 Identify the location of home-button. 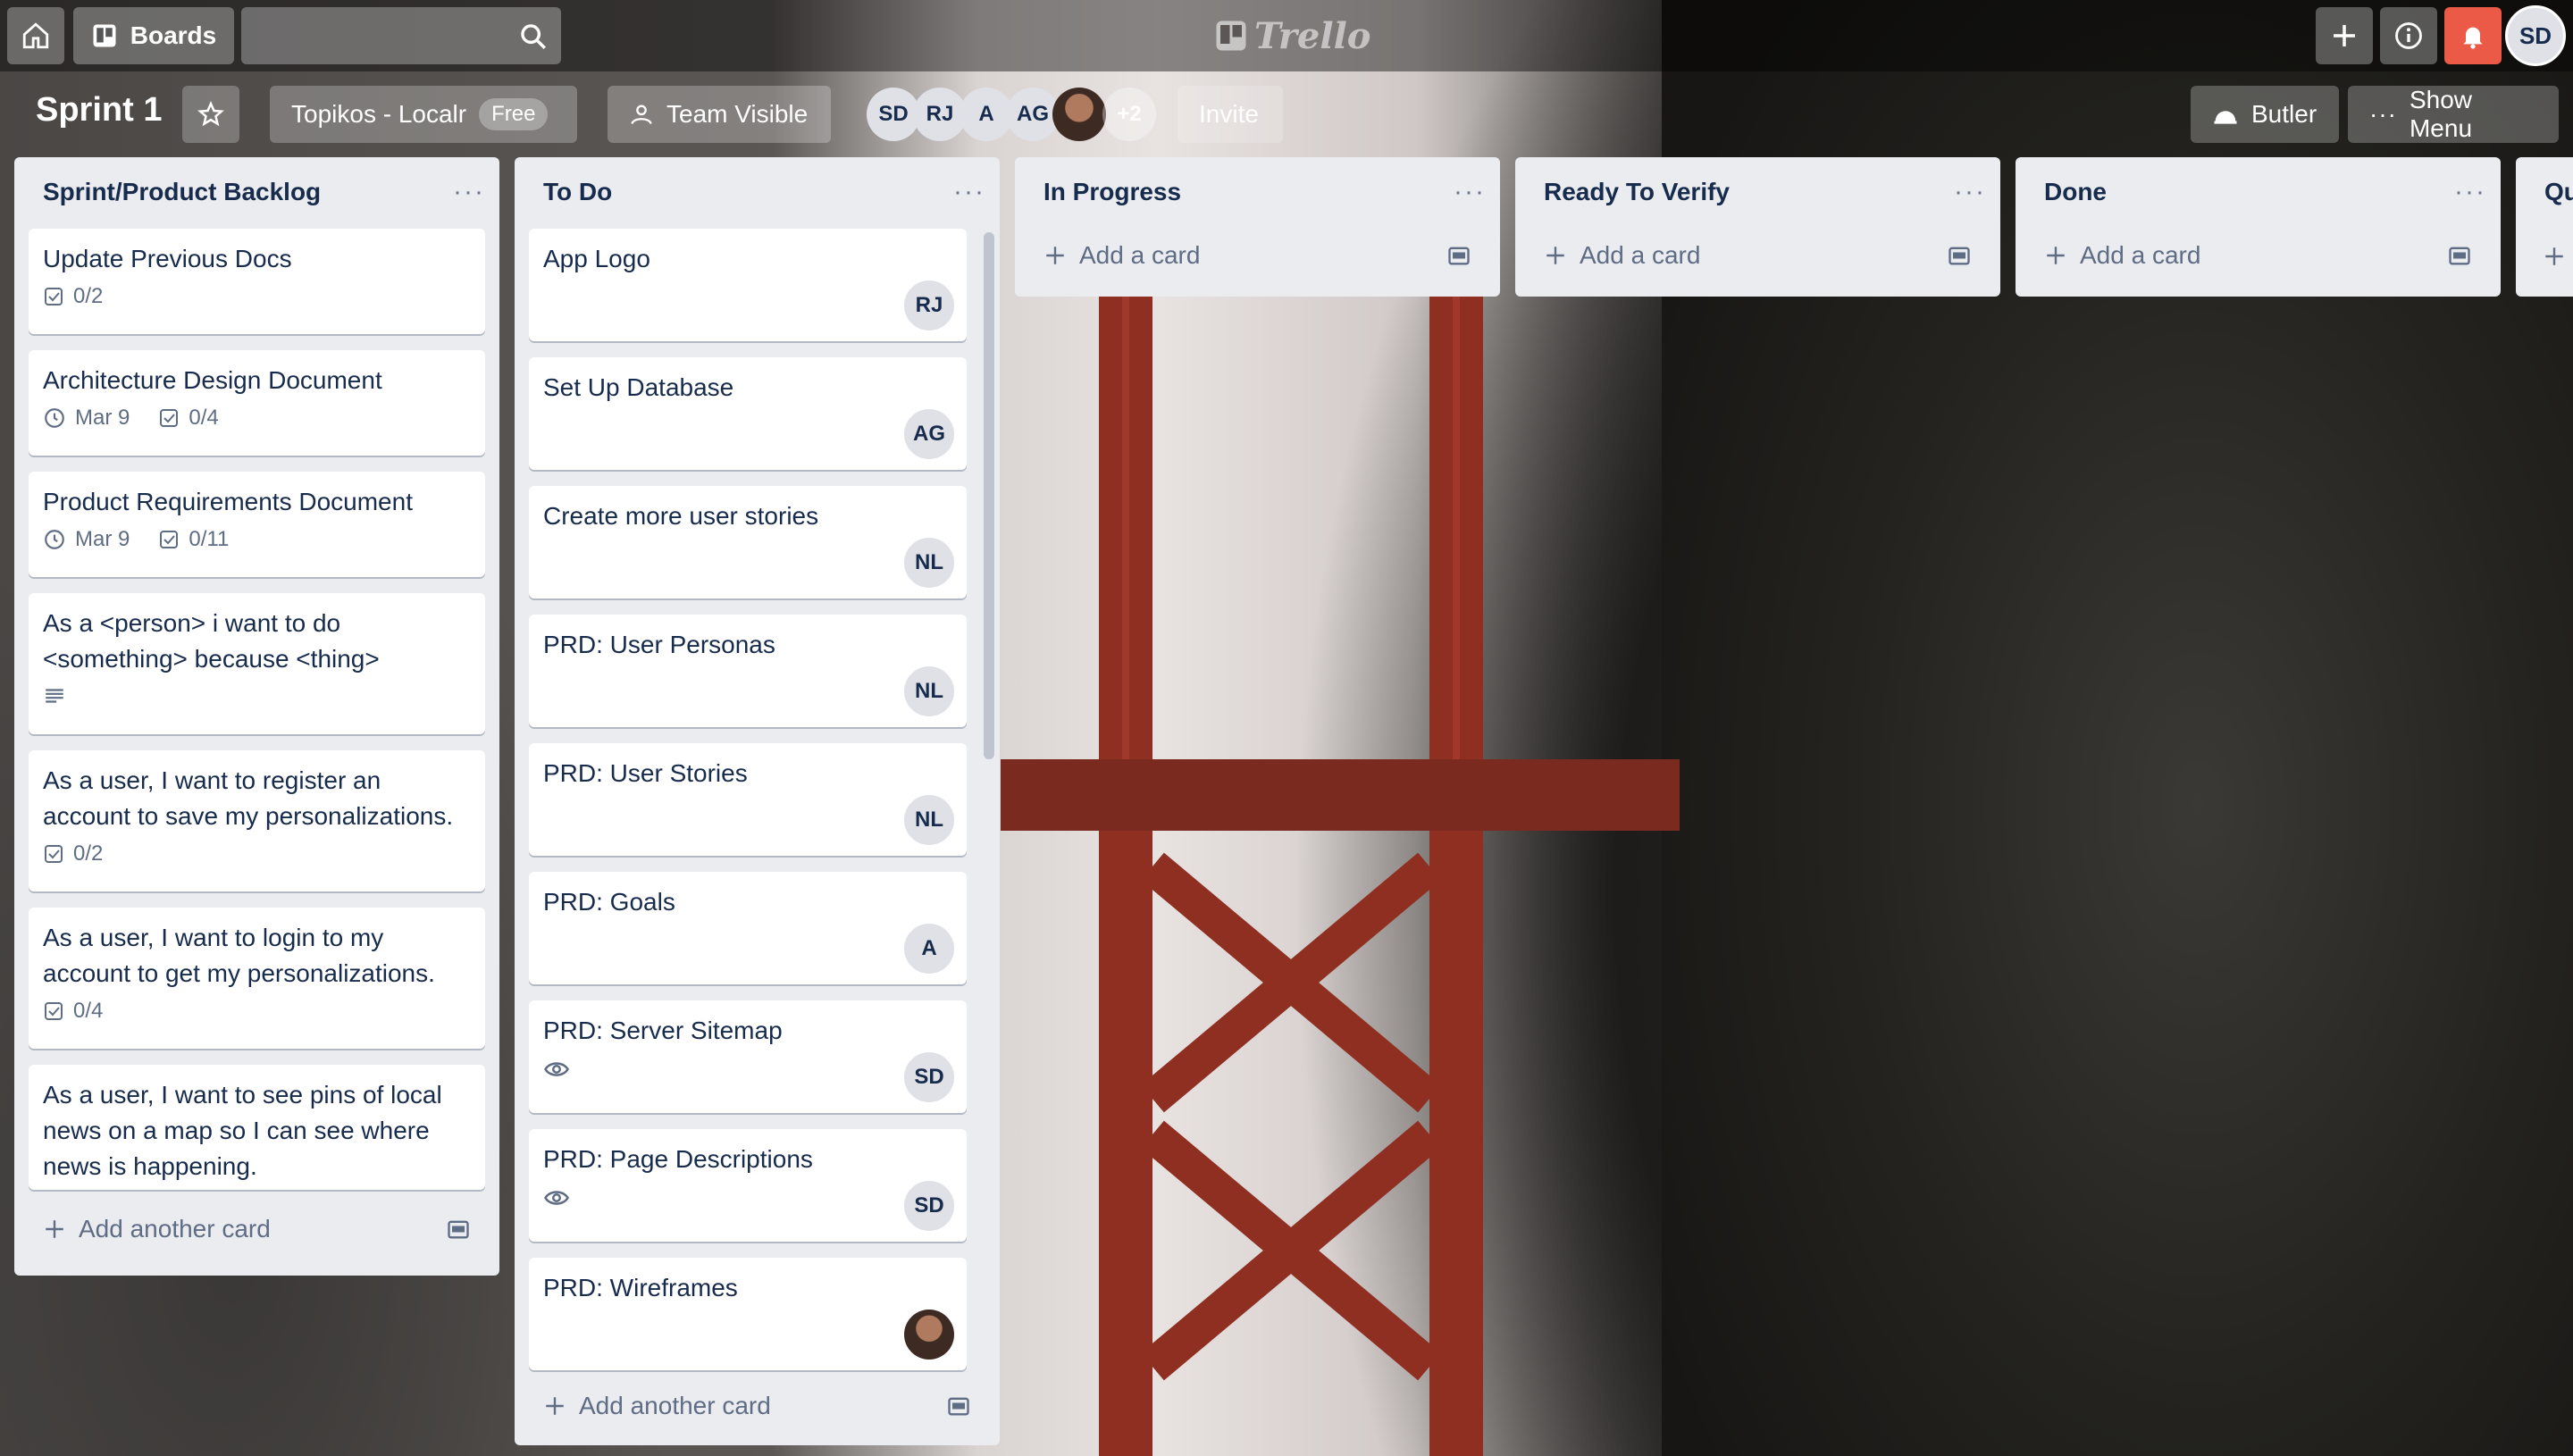
(35, 35).